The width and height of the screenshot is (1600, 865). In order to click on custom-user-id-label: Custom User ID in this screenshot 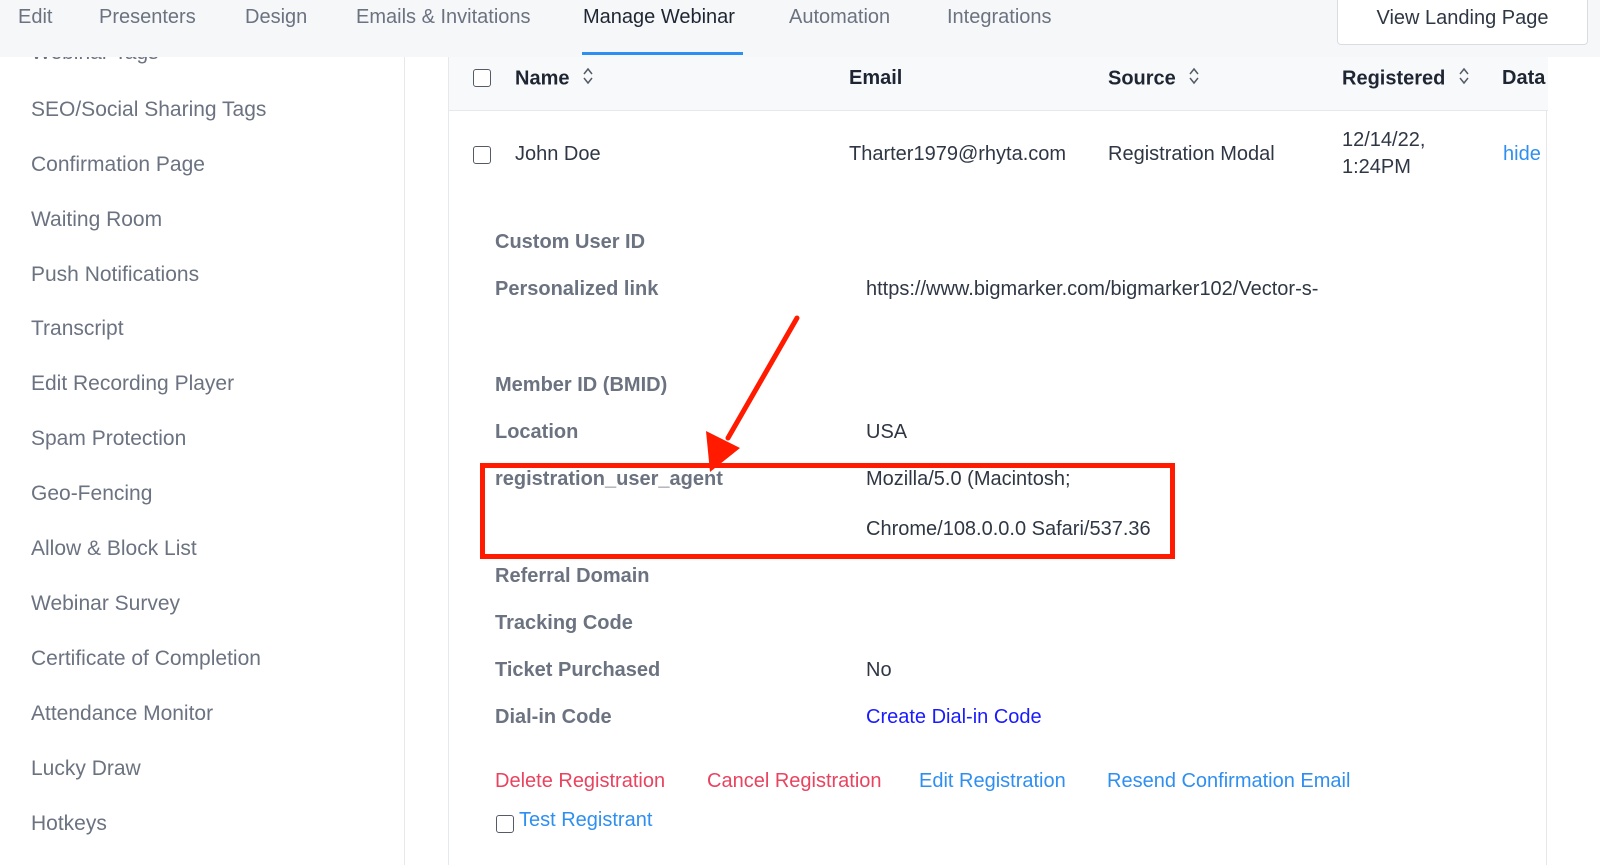, I will do `click(570, 242)`.